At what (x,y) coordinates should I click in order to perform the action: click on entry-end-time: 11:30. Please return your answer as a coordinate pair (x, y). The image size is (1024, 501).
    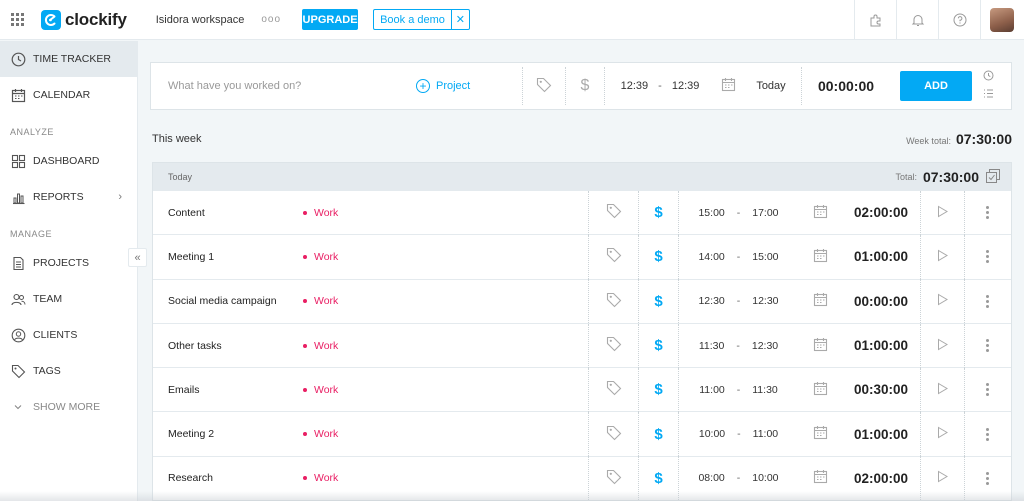
    Looking at the image, I should click on (765, 390).